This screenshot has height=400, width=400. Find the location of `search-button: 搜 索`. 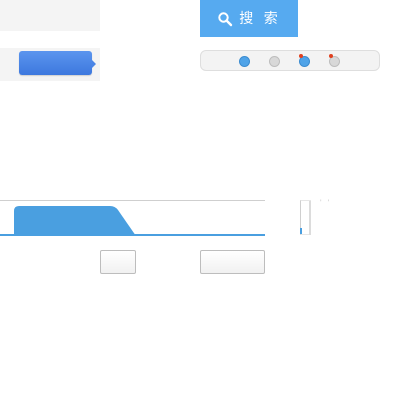

search-button: 搜 索 is located at coordinates (249, 18).